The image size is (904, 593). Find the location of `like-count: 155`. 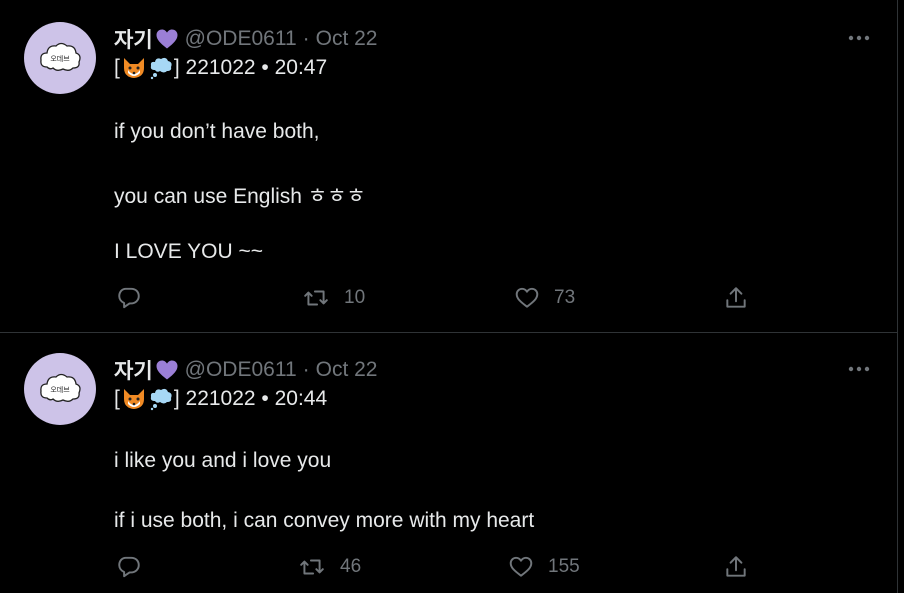

like-count: 155 is located at coordinates (564, 566).